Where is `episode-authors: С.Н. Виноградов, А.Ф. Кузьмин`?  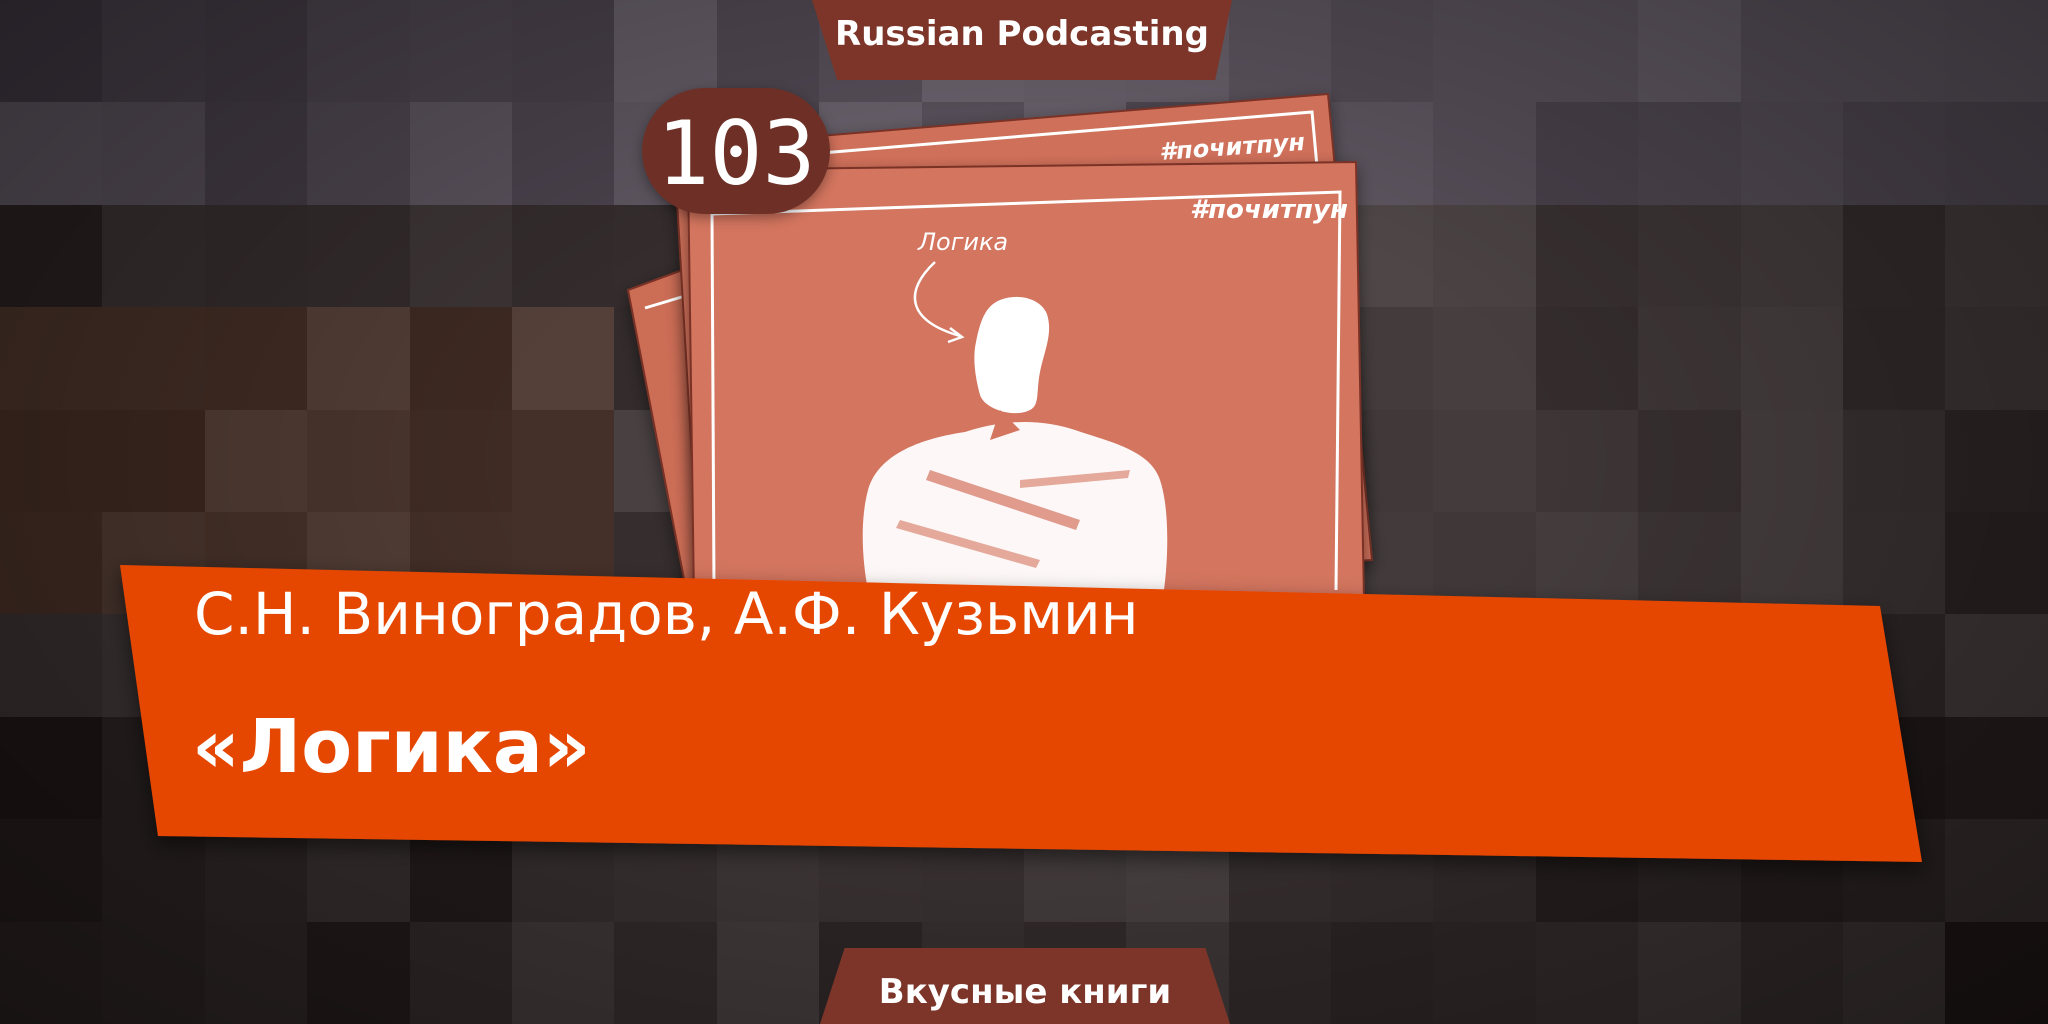
episode-authors: С.Н. Виноградов, А.Ф. Кузьмин is located at coordinates (666, 614).